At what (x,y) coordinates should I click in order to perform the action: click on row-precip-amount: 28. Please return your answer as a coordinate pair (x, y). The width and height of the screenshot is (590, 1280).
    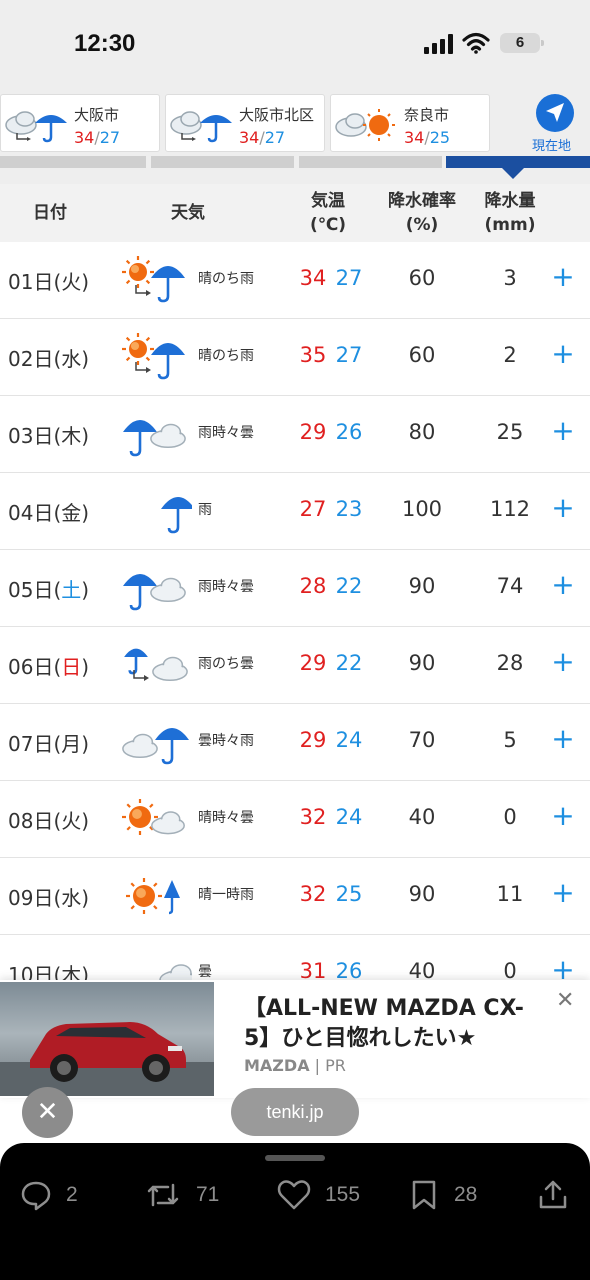
    Looking at the image, I should click on (510, 663).